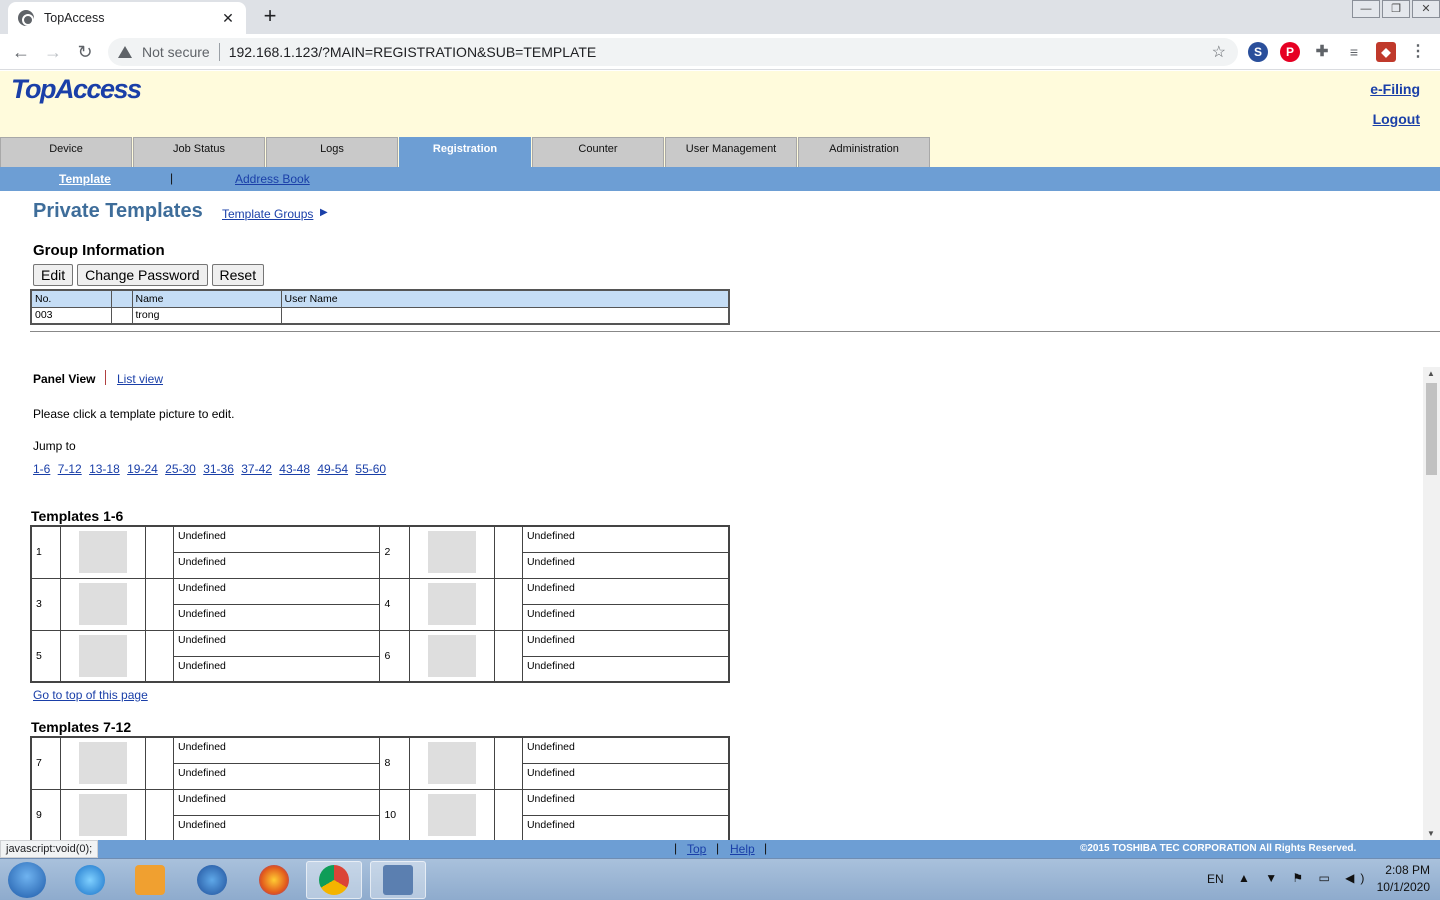 Image resolution: width=1440 pixels, height=900 pixels. I want to click on clock: 2:08 PM 10/1/2020, so click(1403, 878).